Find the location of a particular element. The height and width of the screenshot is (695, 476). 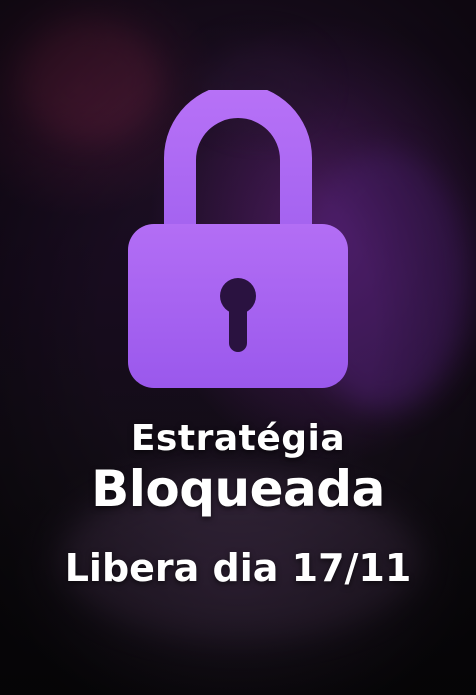

title-line-2: Bloqueada is located at coordinates (238, 489).